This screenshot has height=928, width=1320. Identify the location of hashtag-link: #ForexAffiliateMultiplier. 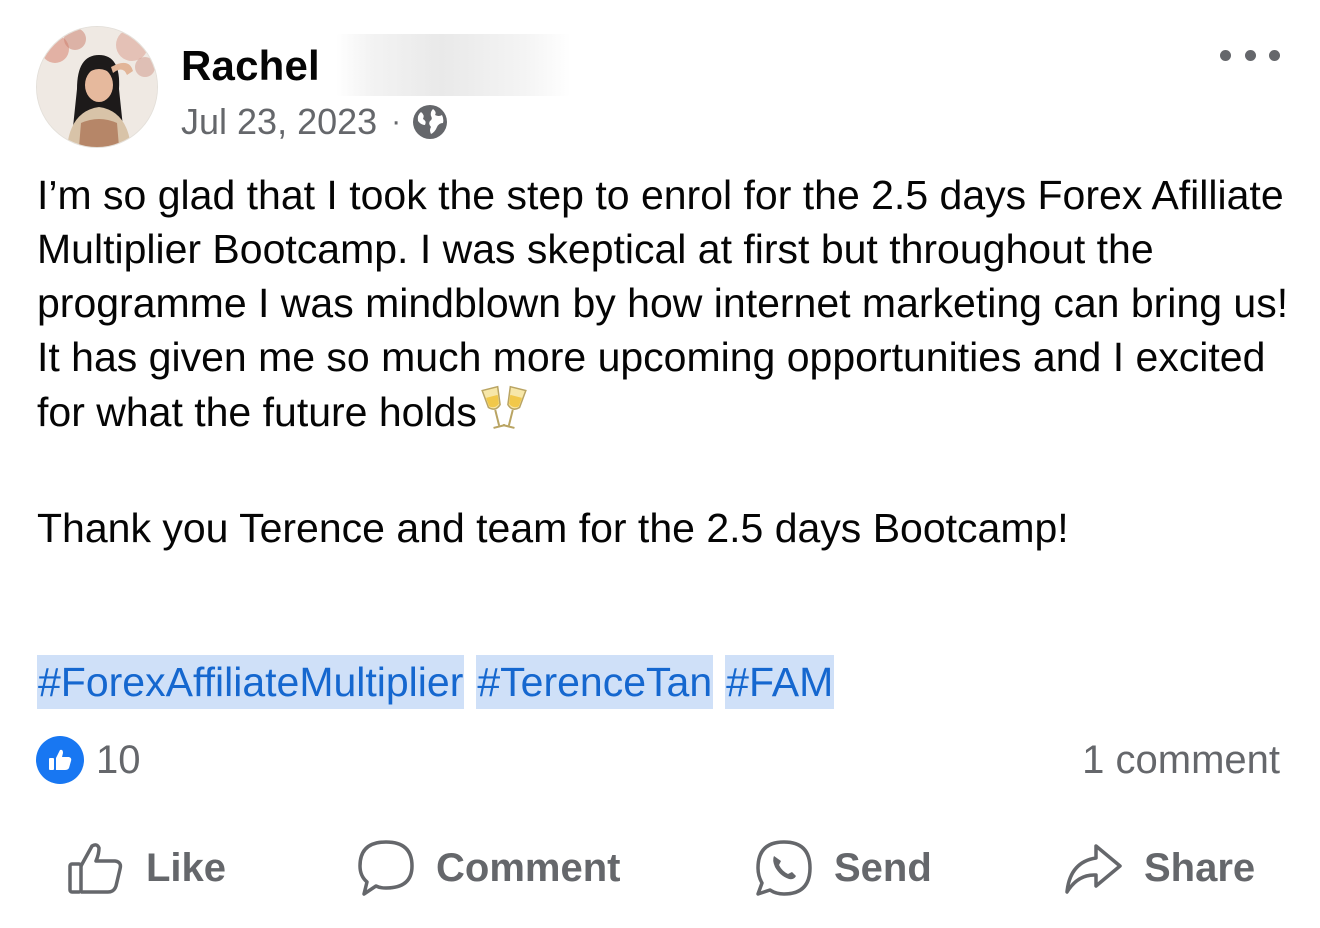
(251, 682).